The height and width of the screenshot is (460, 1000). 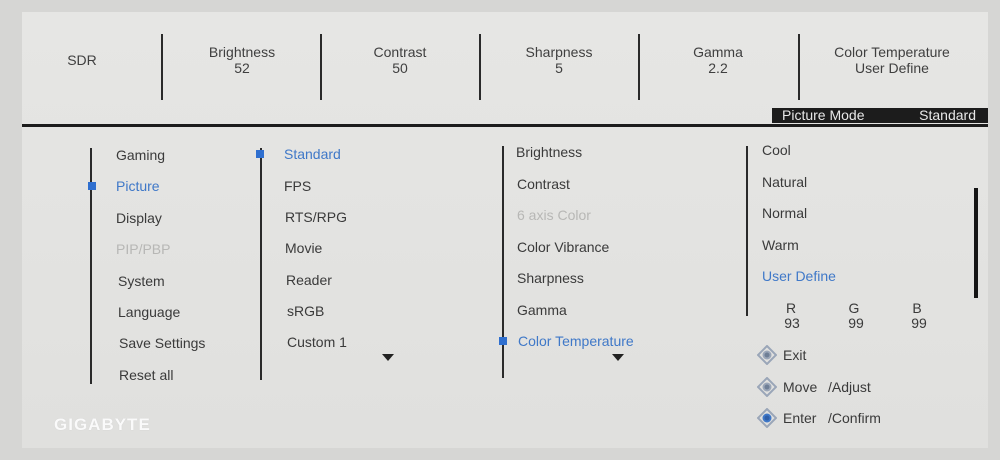 What do you see at coordinates (880, 115) in the screenshot?
I see `picture-mode-banner: Picture Mode Standard` at bounding box center [880, 115].